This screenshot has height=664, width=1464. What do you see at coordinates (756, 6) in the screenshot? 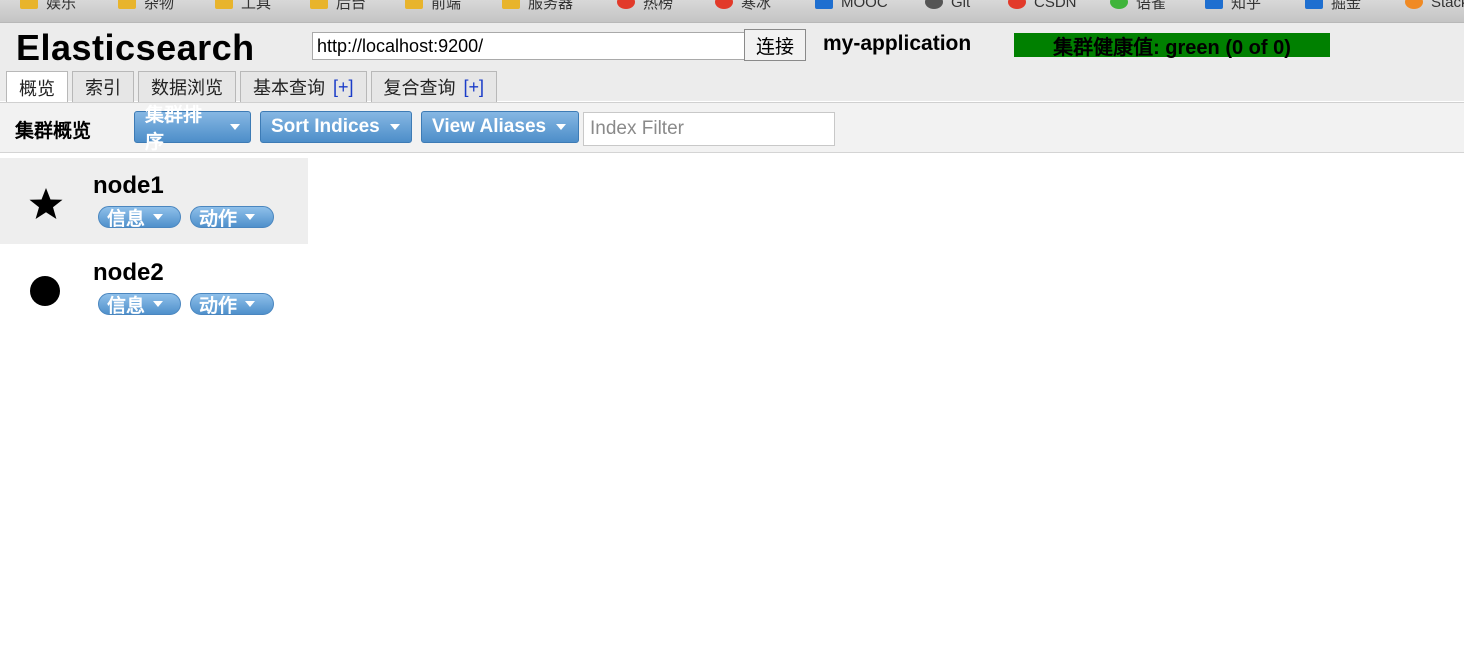
I see `bookmark-label: 寒冰` at bounding box center [756, 6].